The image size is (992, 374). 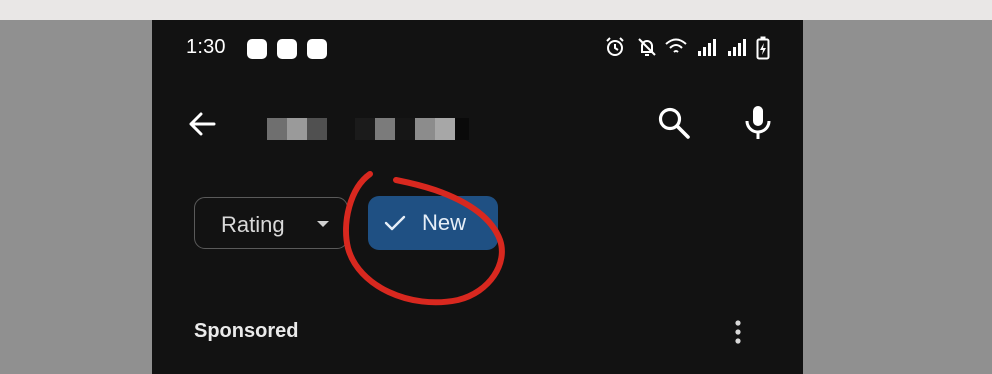 What do you see at coordinates (763, 48) in the screenshot?
I see `battery-charging-icon` at bounding box center [763, 48].